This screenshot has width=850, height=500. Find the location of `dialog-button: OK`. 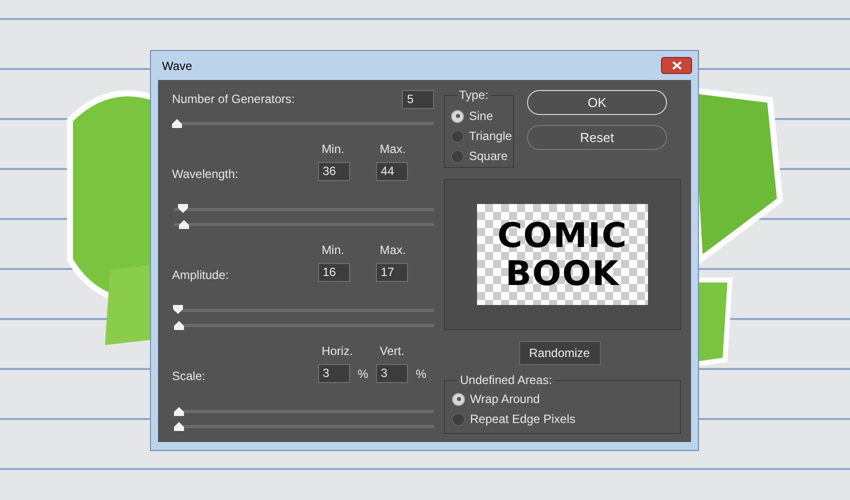

dialog-button: OK is located at coordinates (597, 102).